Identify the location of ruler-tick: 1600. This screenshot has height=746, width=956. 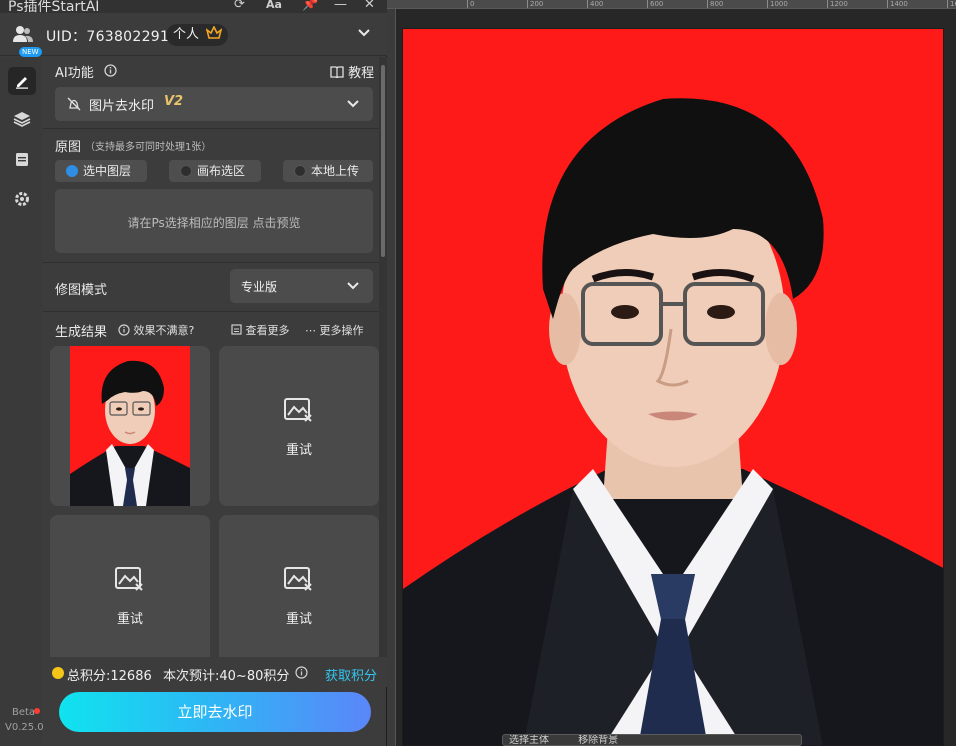
(951, 4).